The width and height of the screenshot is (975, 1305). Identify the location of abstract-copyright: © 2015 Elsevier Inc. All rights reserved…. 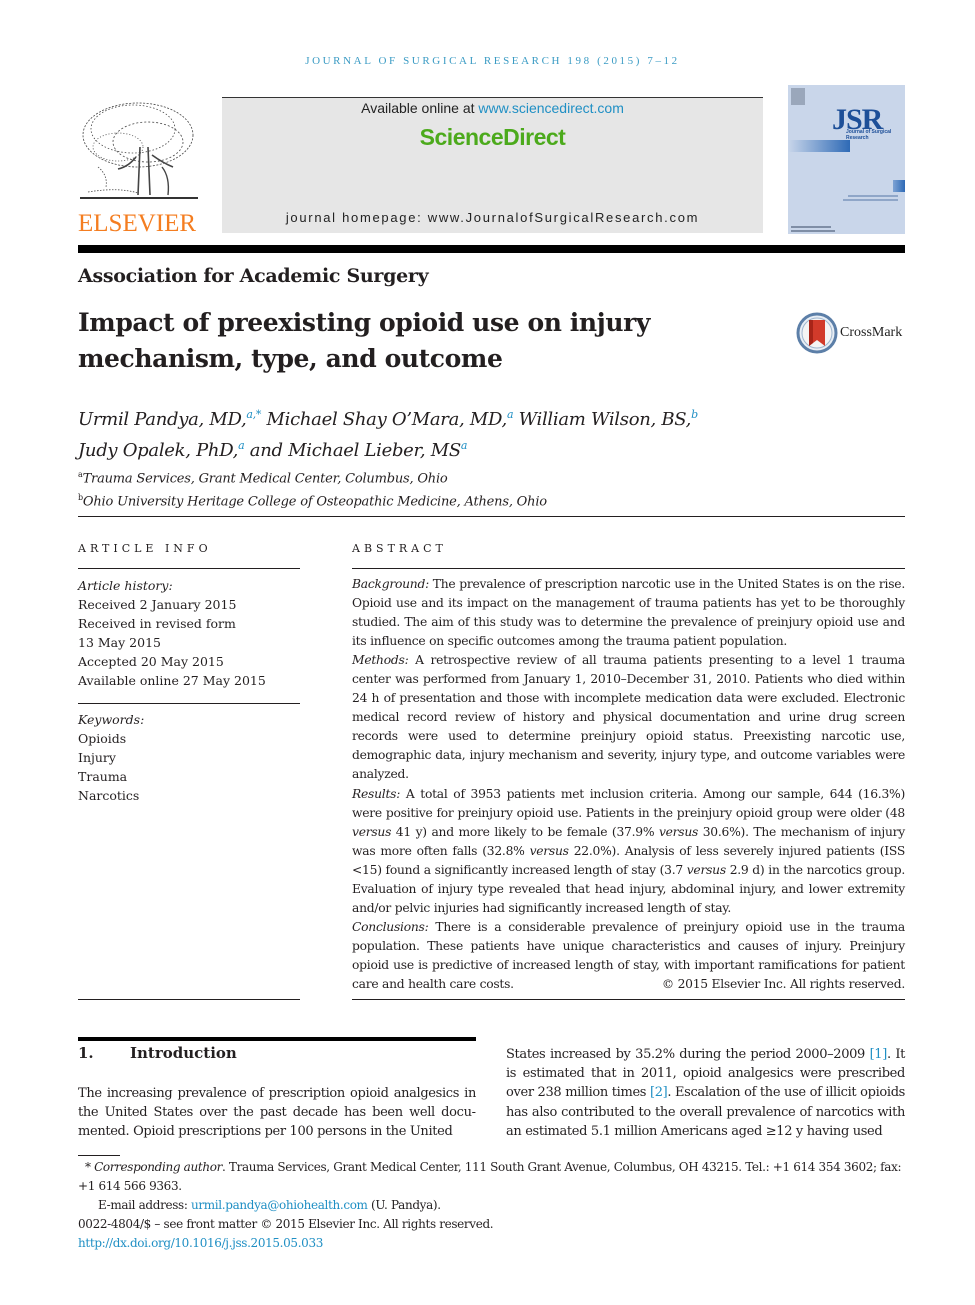
(783, 984).